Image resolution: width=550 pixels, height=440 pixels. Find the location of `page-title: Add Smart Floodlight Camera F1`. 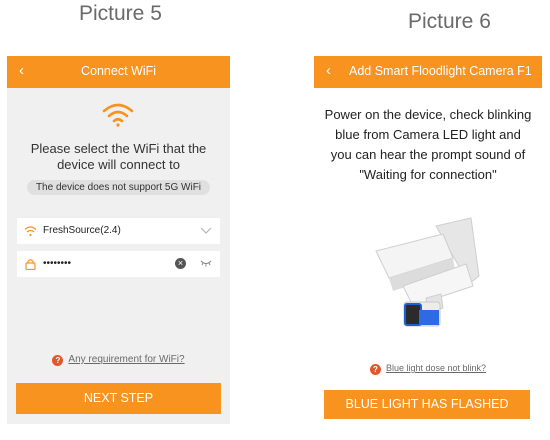

page-title: Add Smart Floodlight Camera F1 is located at coordinates (440, 71).